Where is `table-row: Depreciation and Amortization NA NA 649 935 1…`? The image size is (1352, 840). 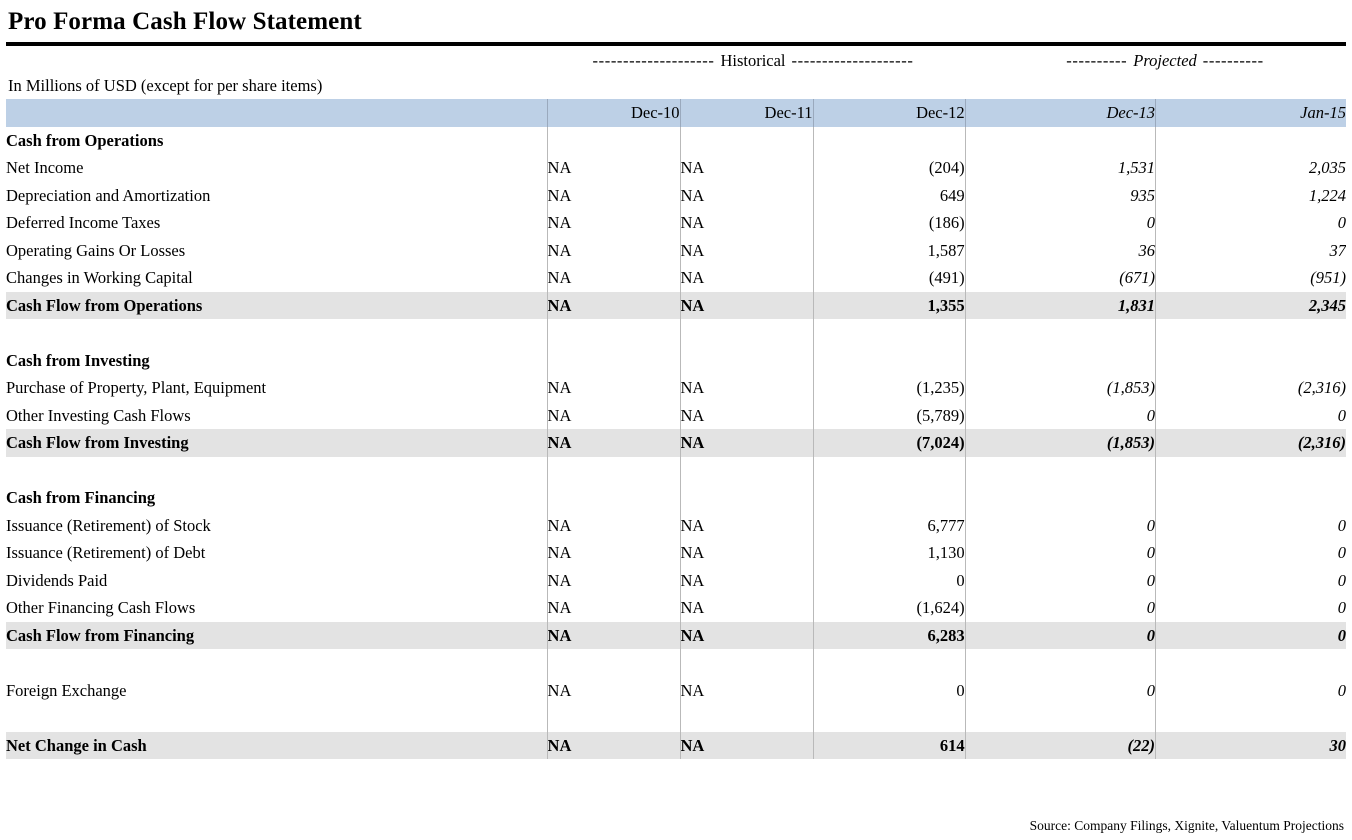 table-row: Depreciation and Amortization NA NA 649 935 1… is located at coordinates (676, 195).